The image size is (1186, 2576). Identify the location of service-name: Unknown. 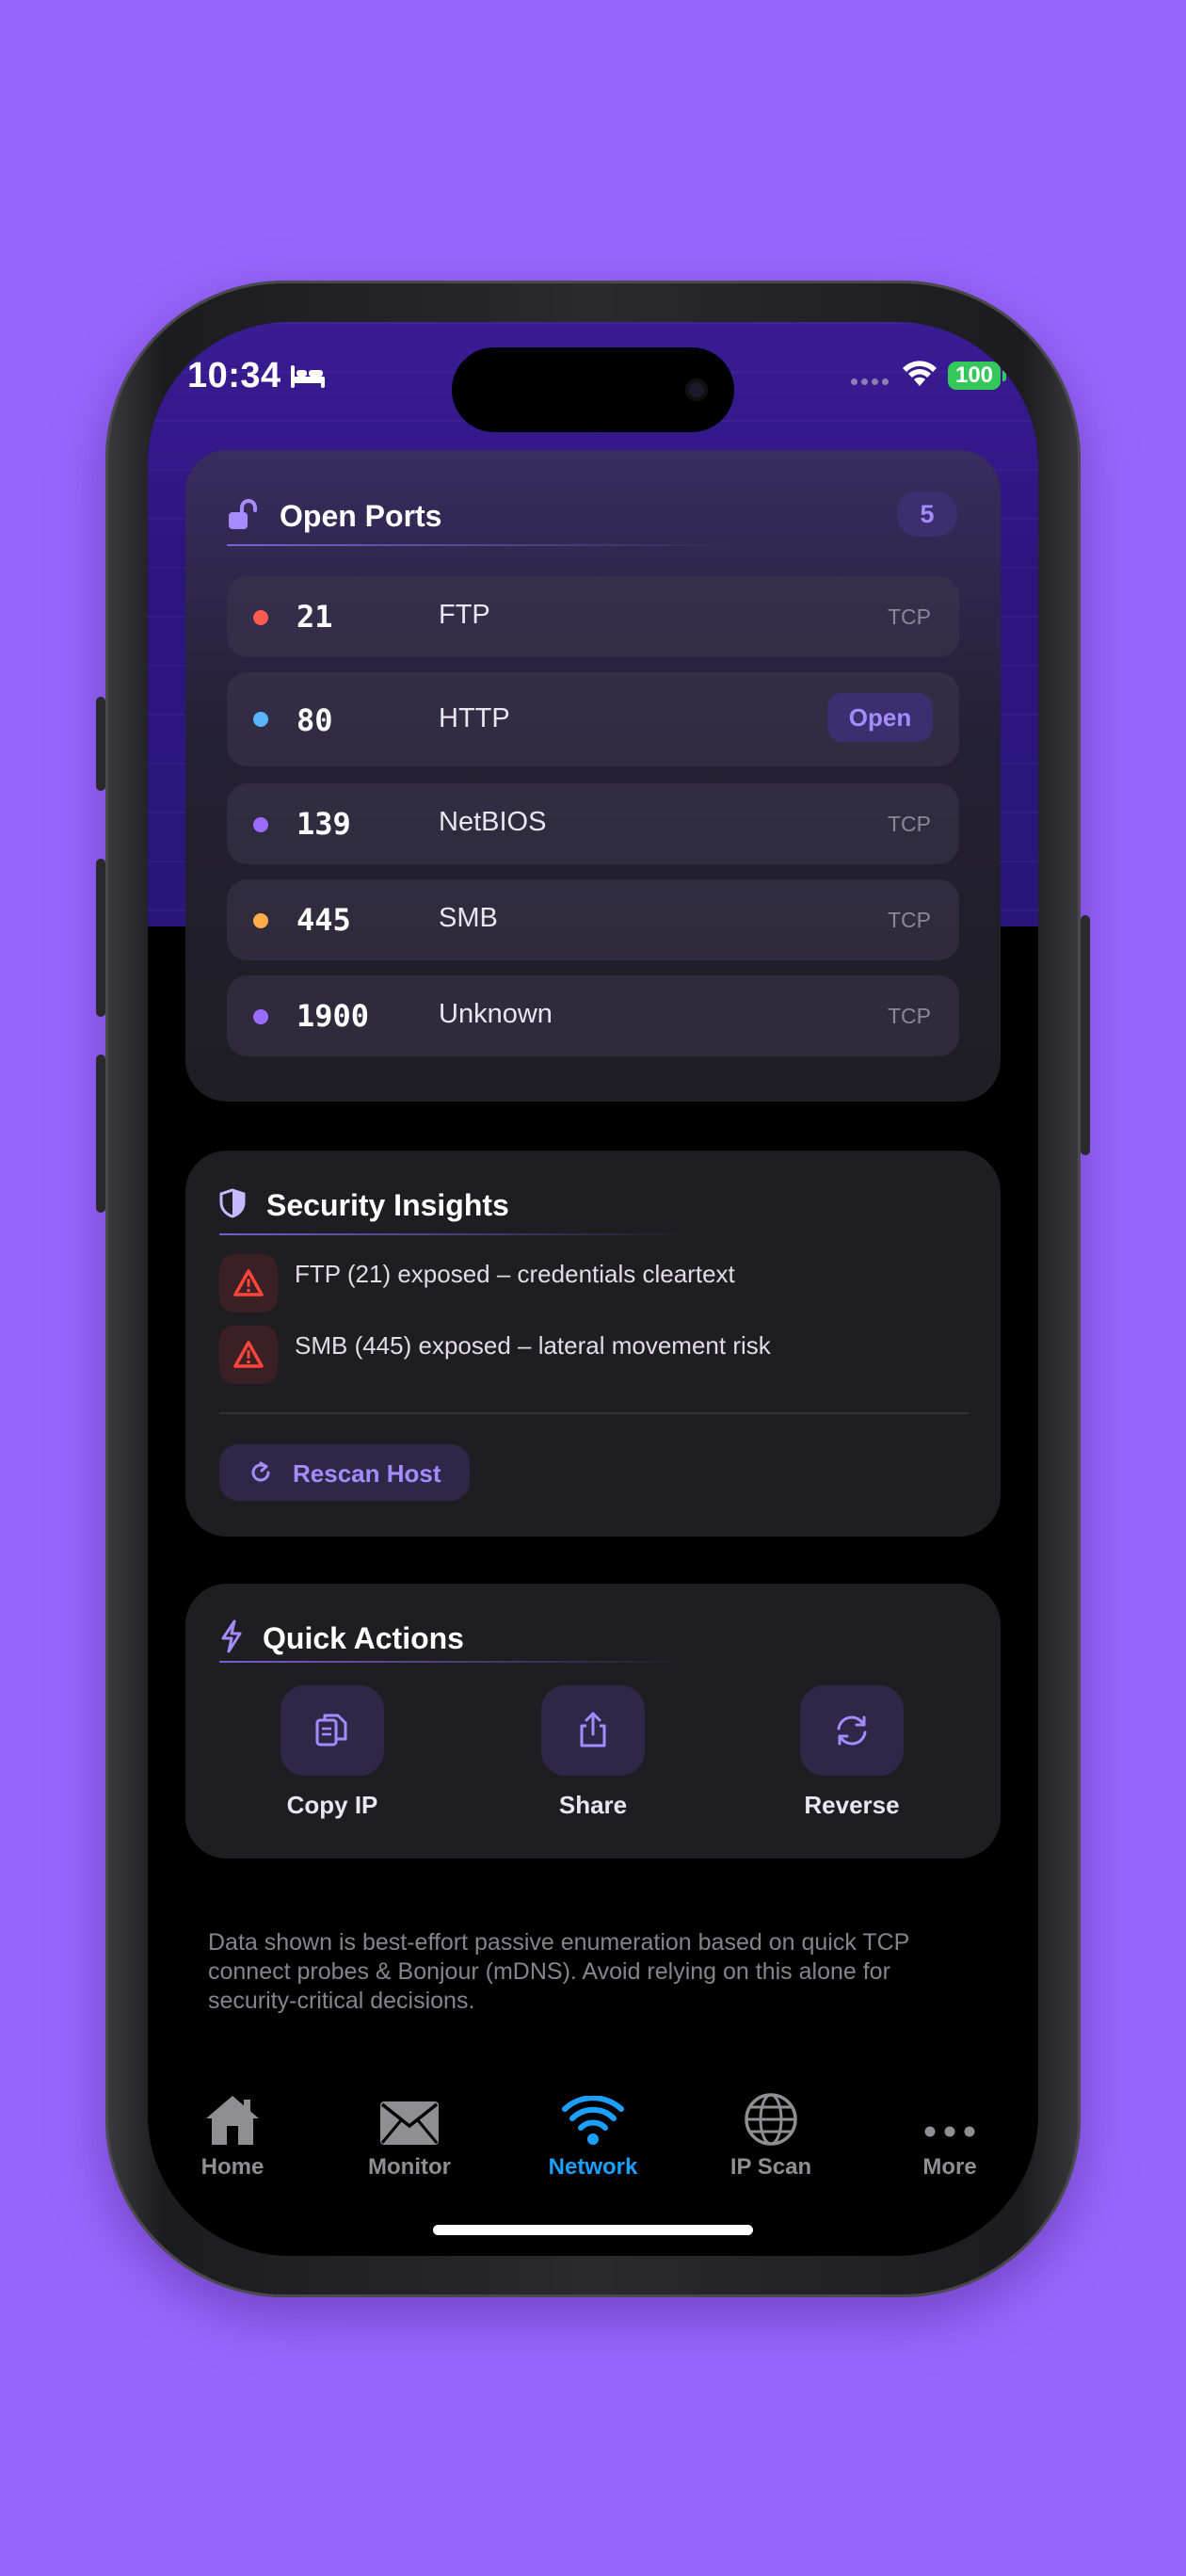
(496, 1014).